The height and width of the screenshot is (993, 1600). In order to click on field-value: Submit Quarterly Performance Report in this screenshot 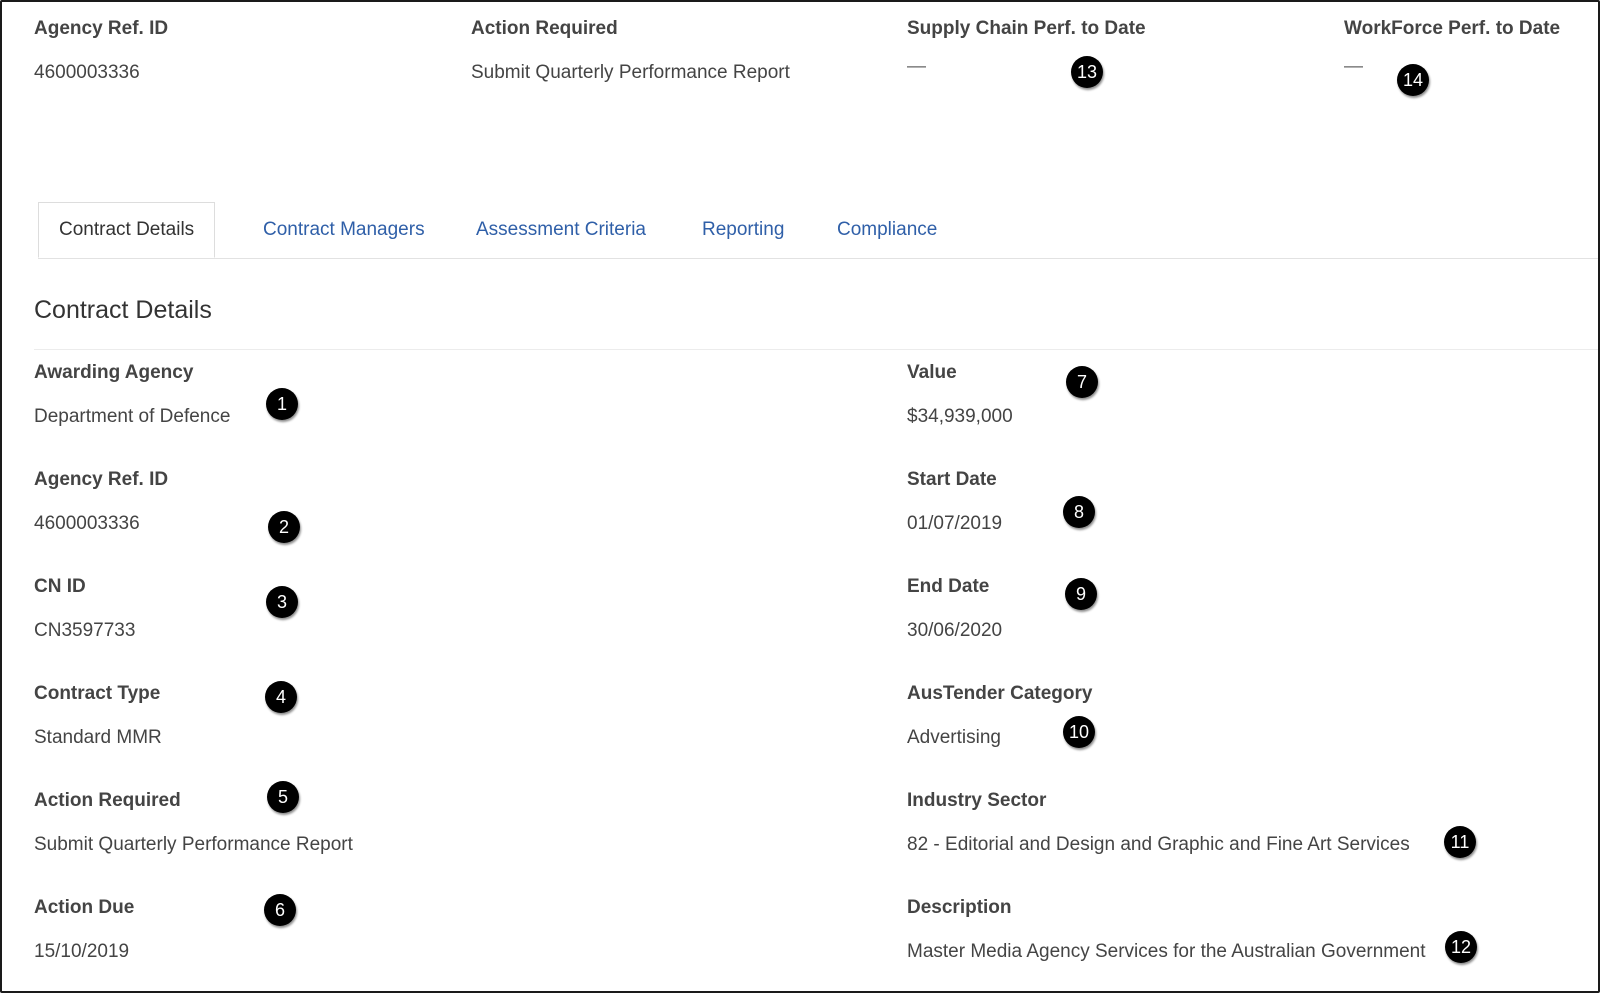, I will do `click(193, 844)`.